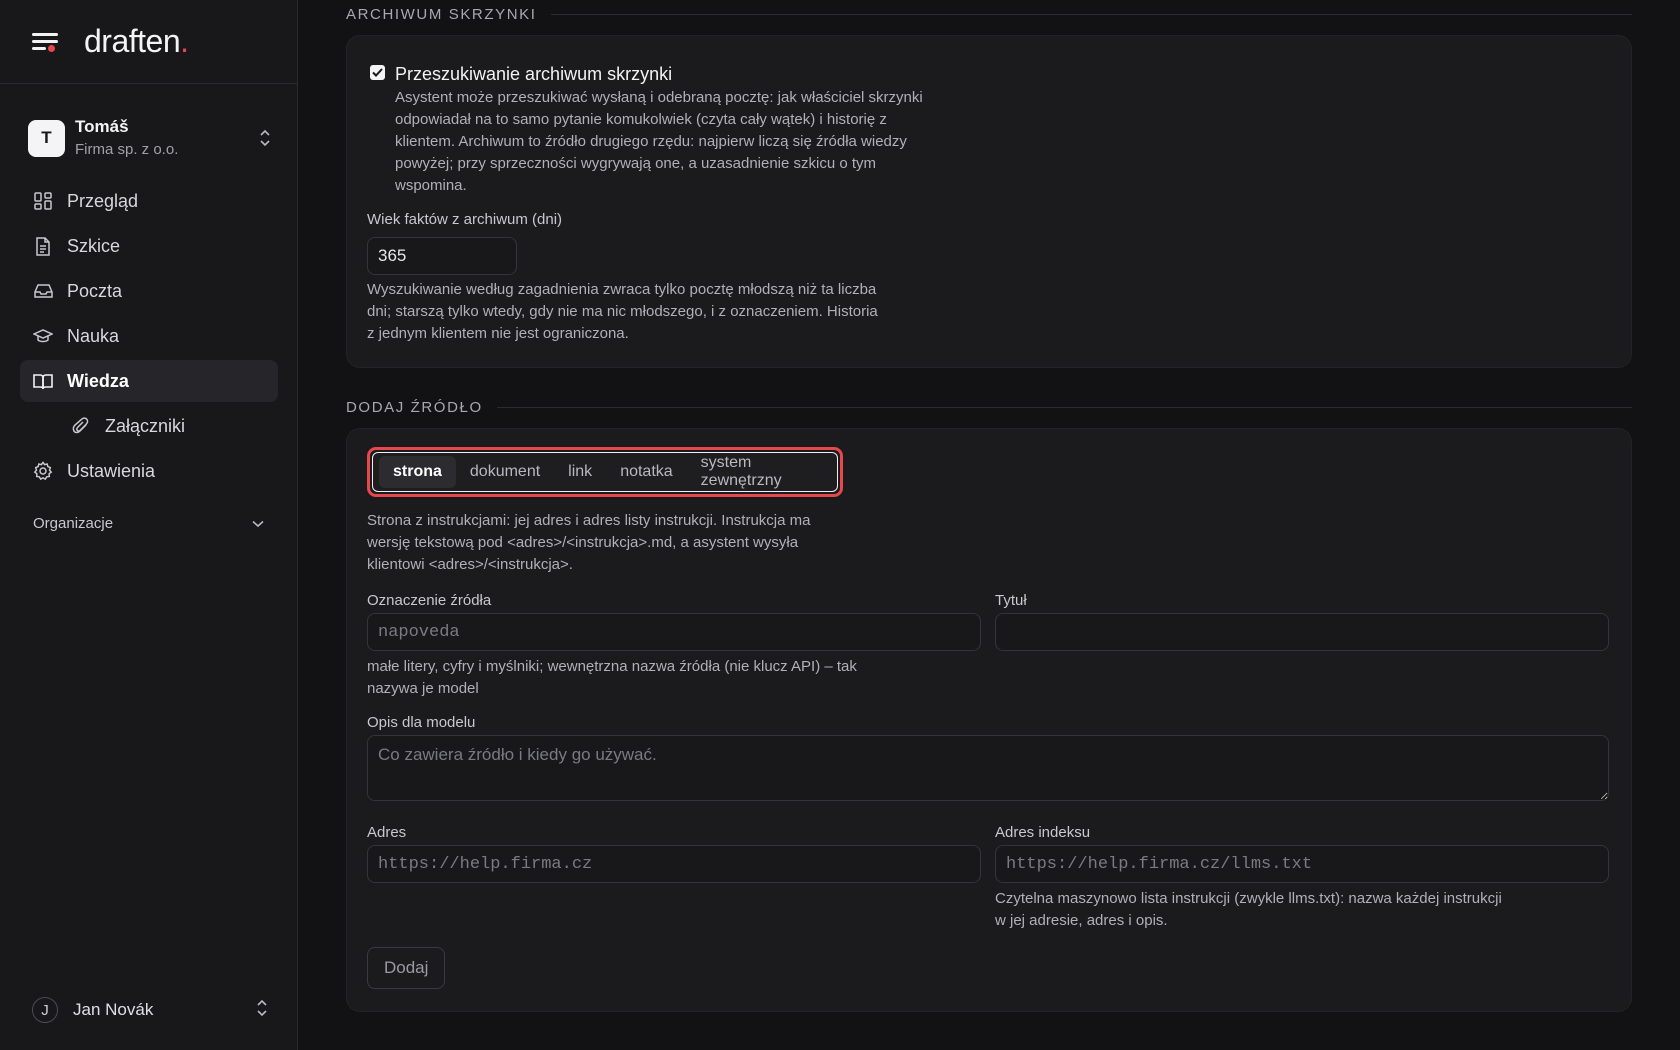 The height and width of the screenshot is (1050, 1680). I want to click on nav-item-label: Poczta, so click(95, 290).